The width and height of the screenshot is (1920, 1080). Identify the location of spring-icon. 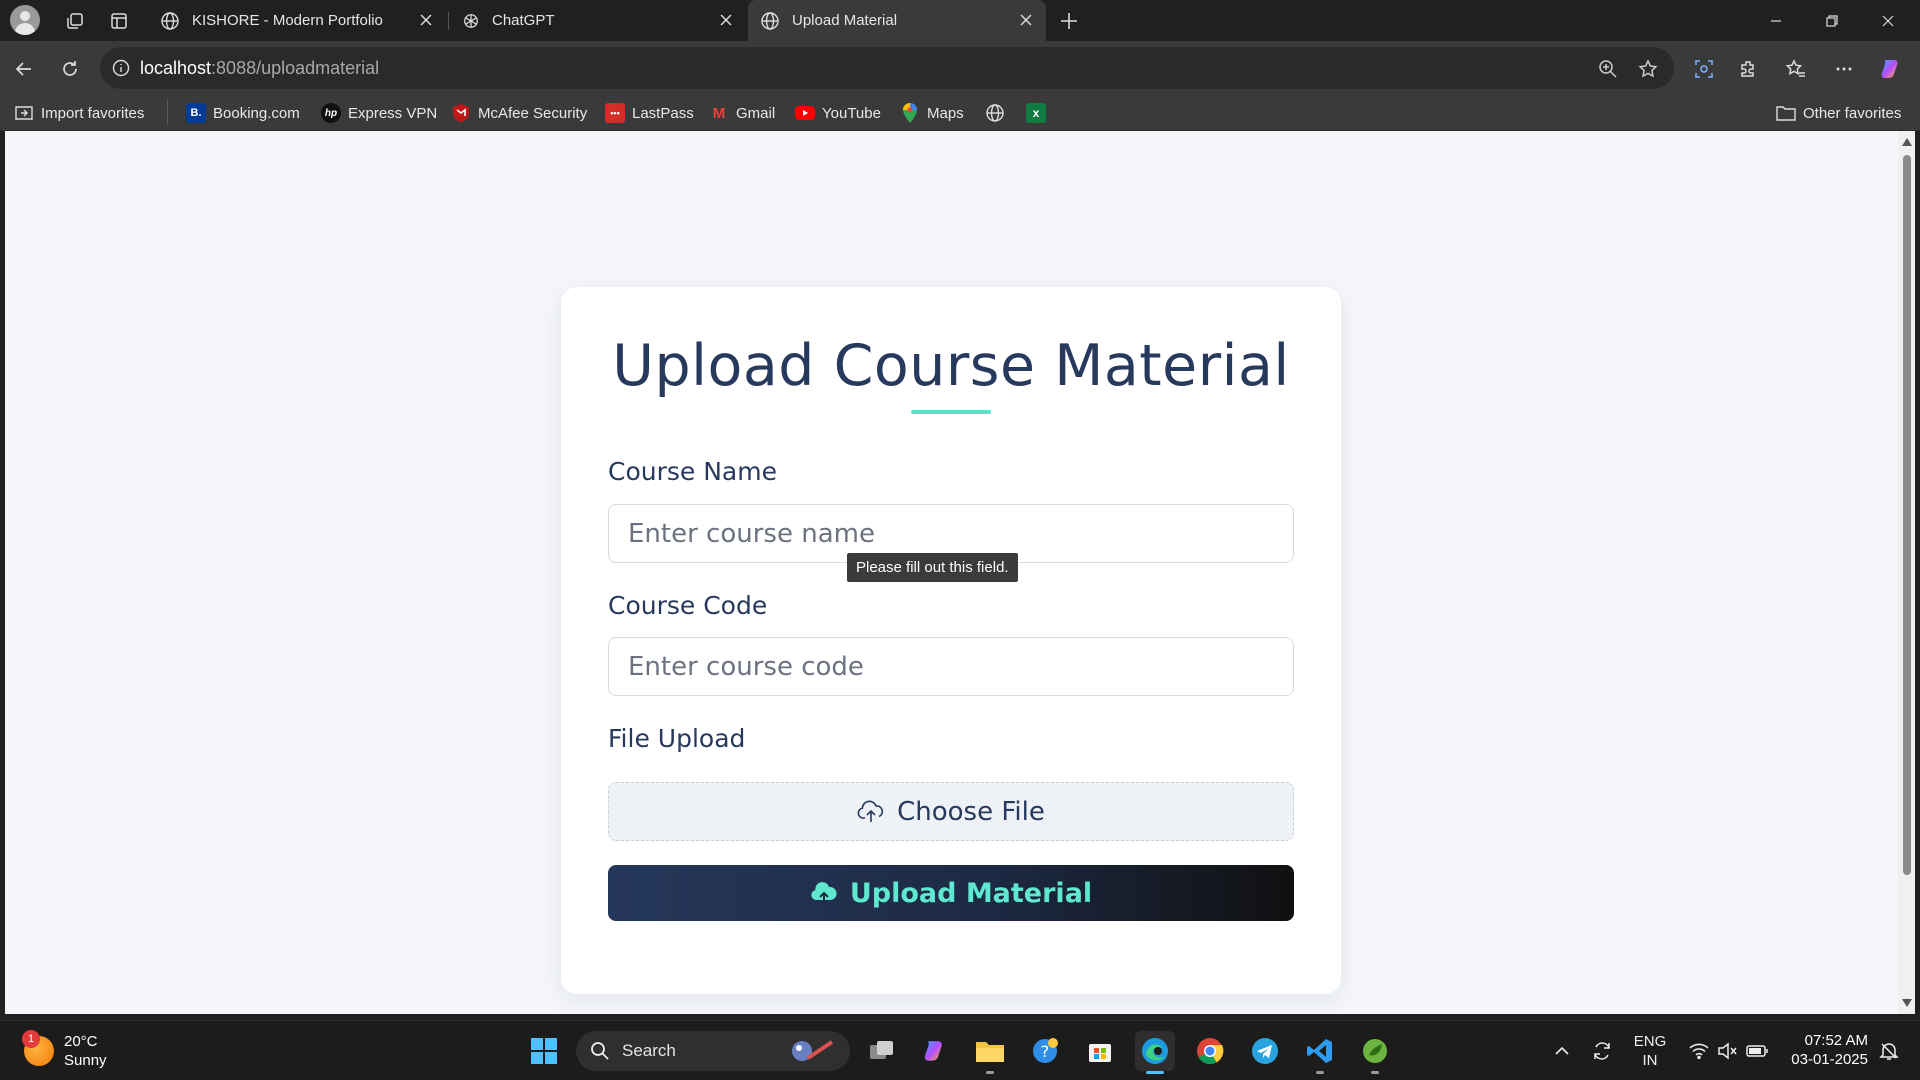
(1375, 1051).